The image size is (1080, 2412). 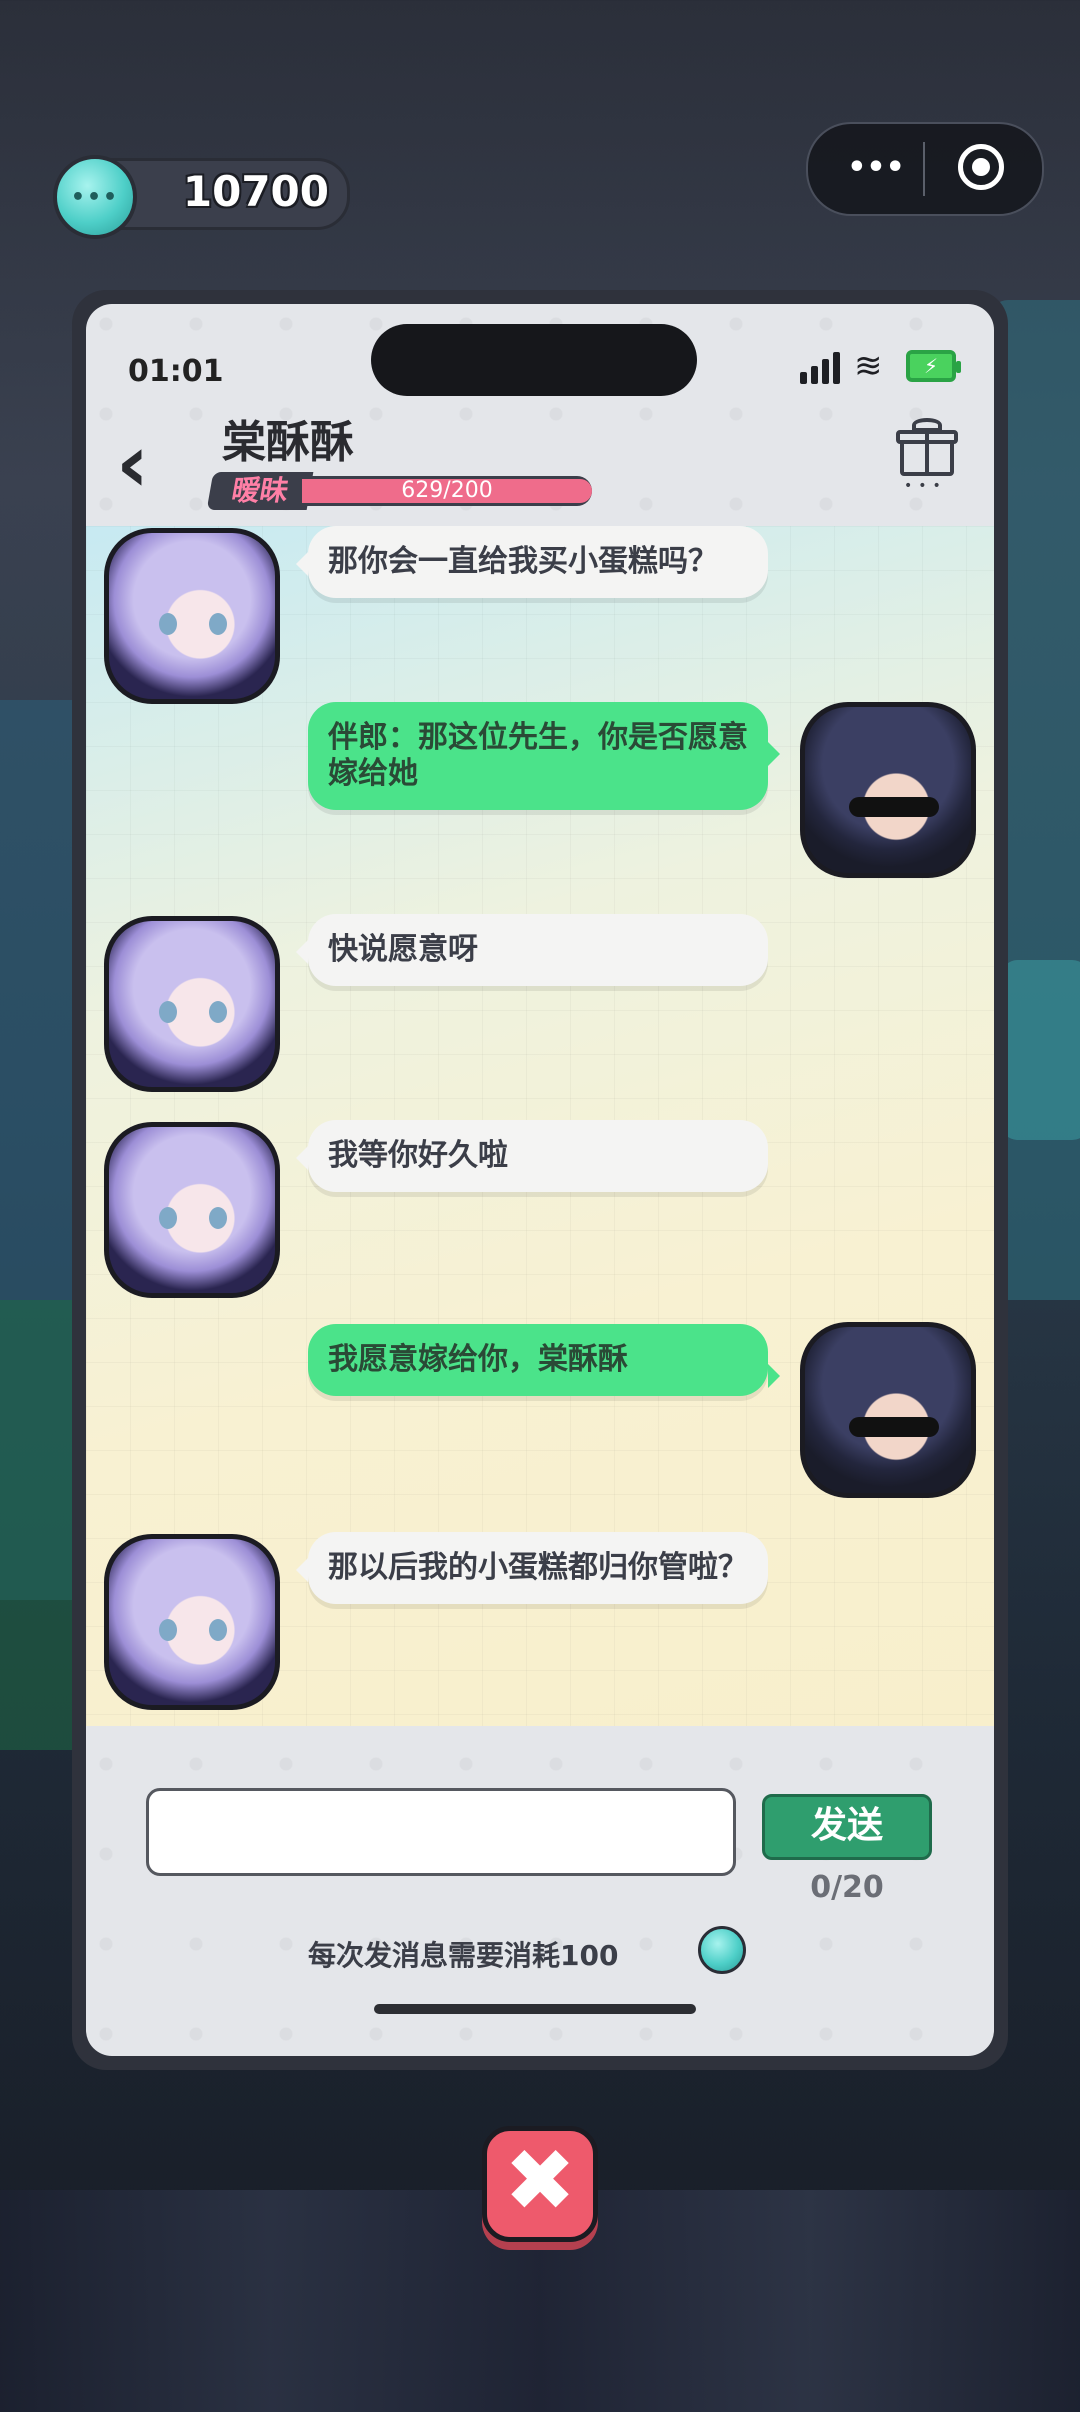 I want to click on miniprogram-capsule: •••, so click(x=925, y=169).